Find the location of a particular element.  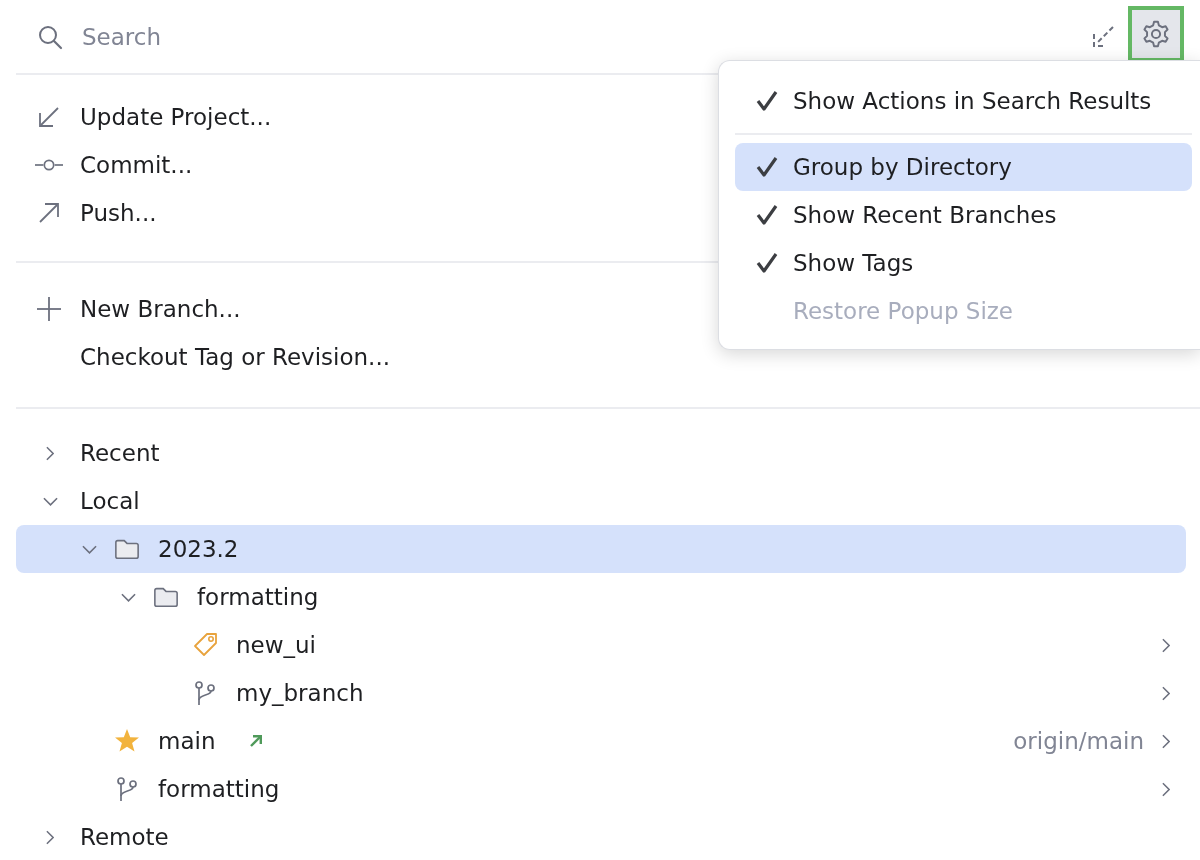

menu-item: Group by Directory is located at coordinates (963, 167).